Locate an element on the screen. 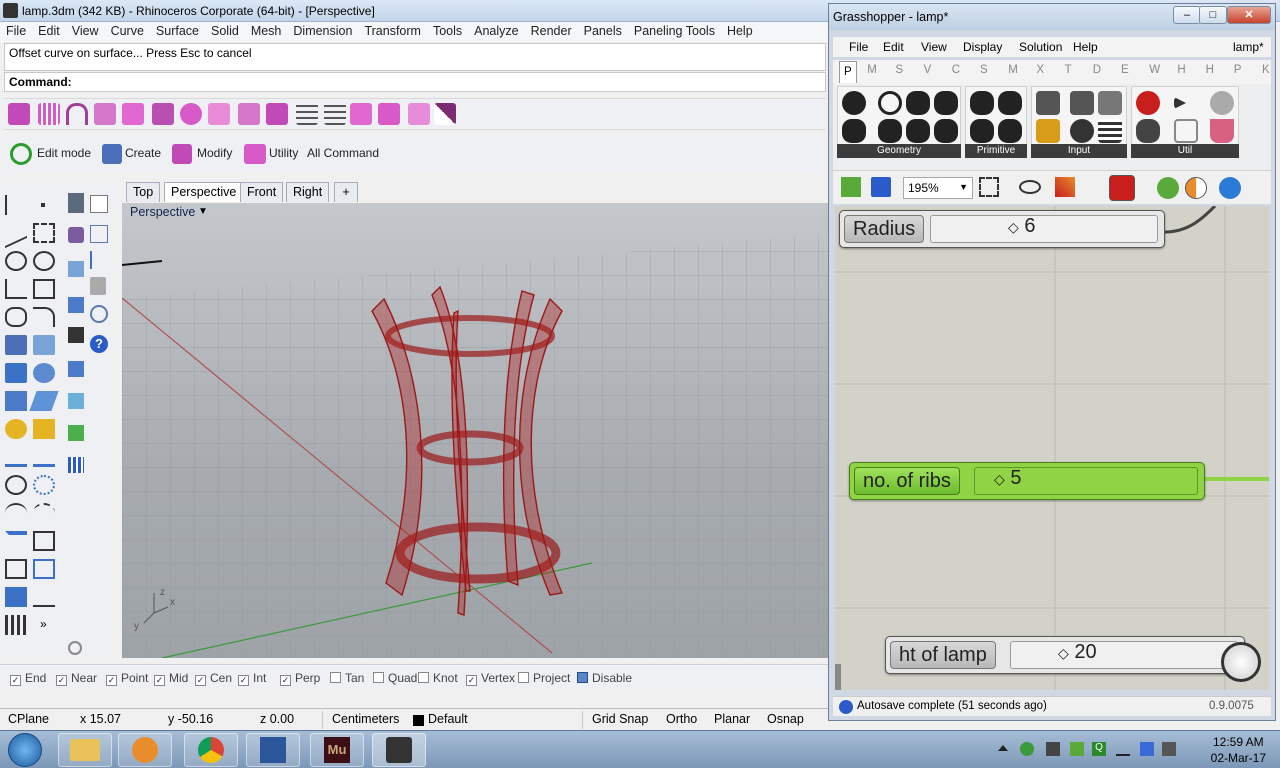 The image size is (1280, 768). word-taskbar-button is located at coordinates (273, 750).